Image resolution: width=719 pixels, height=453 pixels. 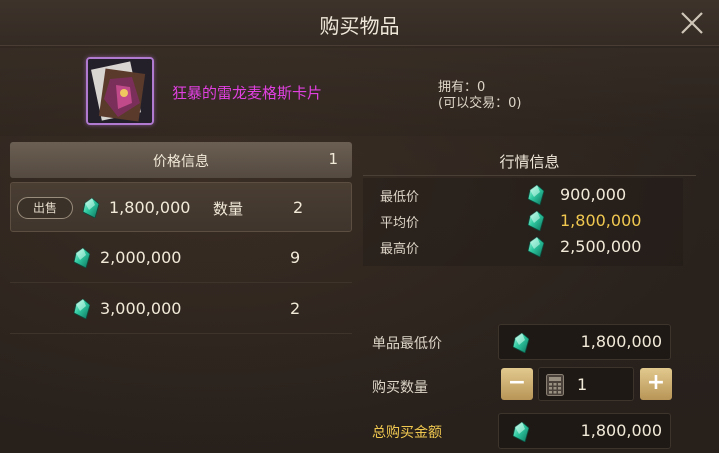 What do you see at coordinates (407, 344) in the screenshot?
I see `unit-min-price-label: 单品最低价` at bounding box center [407, 344].